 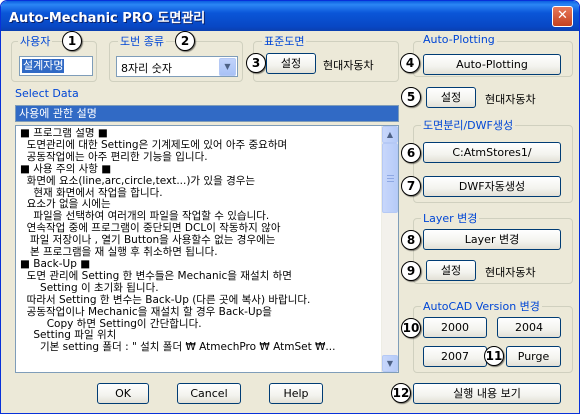 I want to click on select-data-set-button: 설정, so click(x=451, y=97).